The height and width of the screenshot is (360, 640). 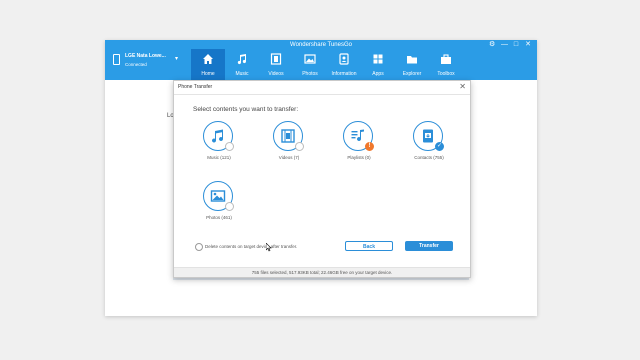 What do you see at coordinates (136, 64) in the screenshot?
I see `device-status: Connected` at bounding box center [136, 64].